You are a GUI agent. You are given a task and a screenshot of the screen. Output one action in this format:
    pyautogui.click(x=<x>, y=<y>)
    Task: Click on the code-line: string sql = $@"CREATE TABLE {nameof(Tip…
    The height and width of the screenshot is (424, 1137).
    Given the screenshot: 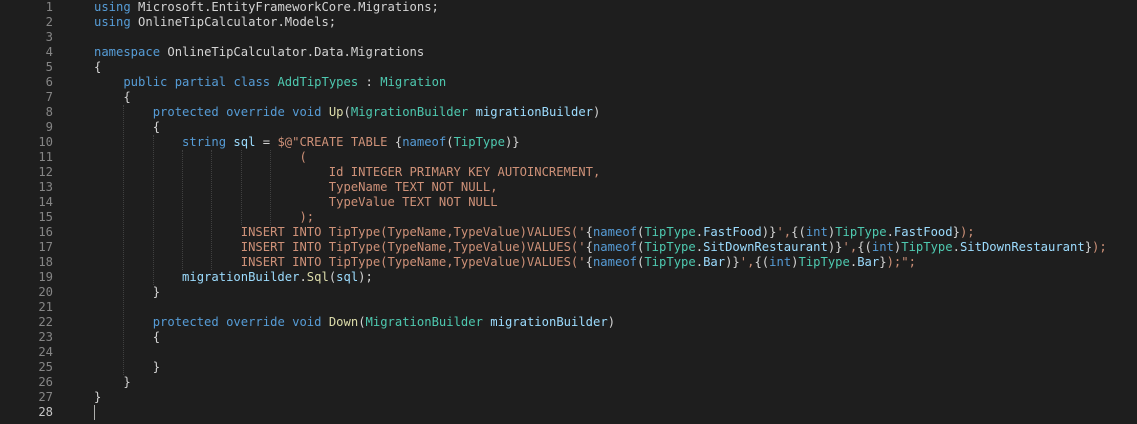 What is the action you would take?
    pyautogui.click(x=351, y=142)
    